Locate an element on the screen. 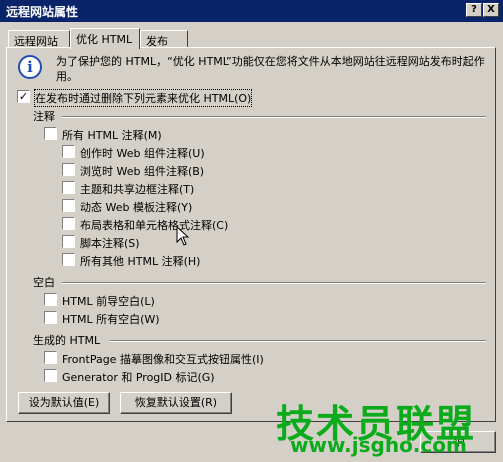 This screenshot has height=462, width=503. tab-label: 优化 HTML is located at coordinates (104, 39).